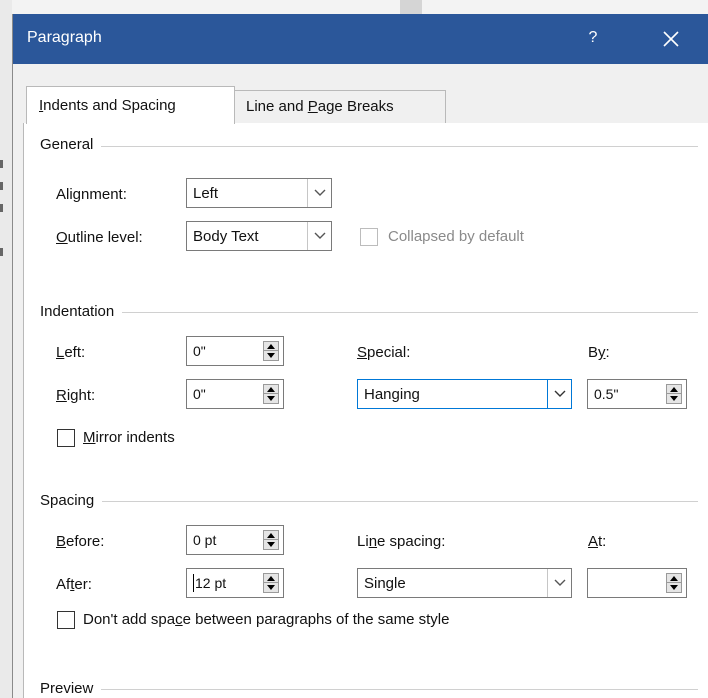 The image size is (708, 698). Describe the element at coordinates (64, 37) in the screenshot. I see `dialog-title: Paragraph` at that location.